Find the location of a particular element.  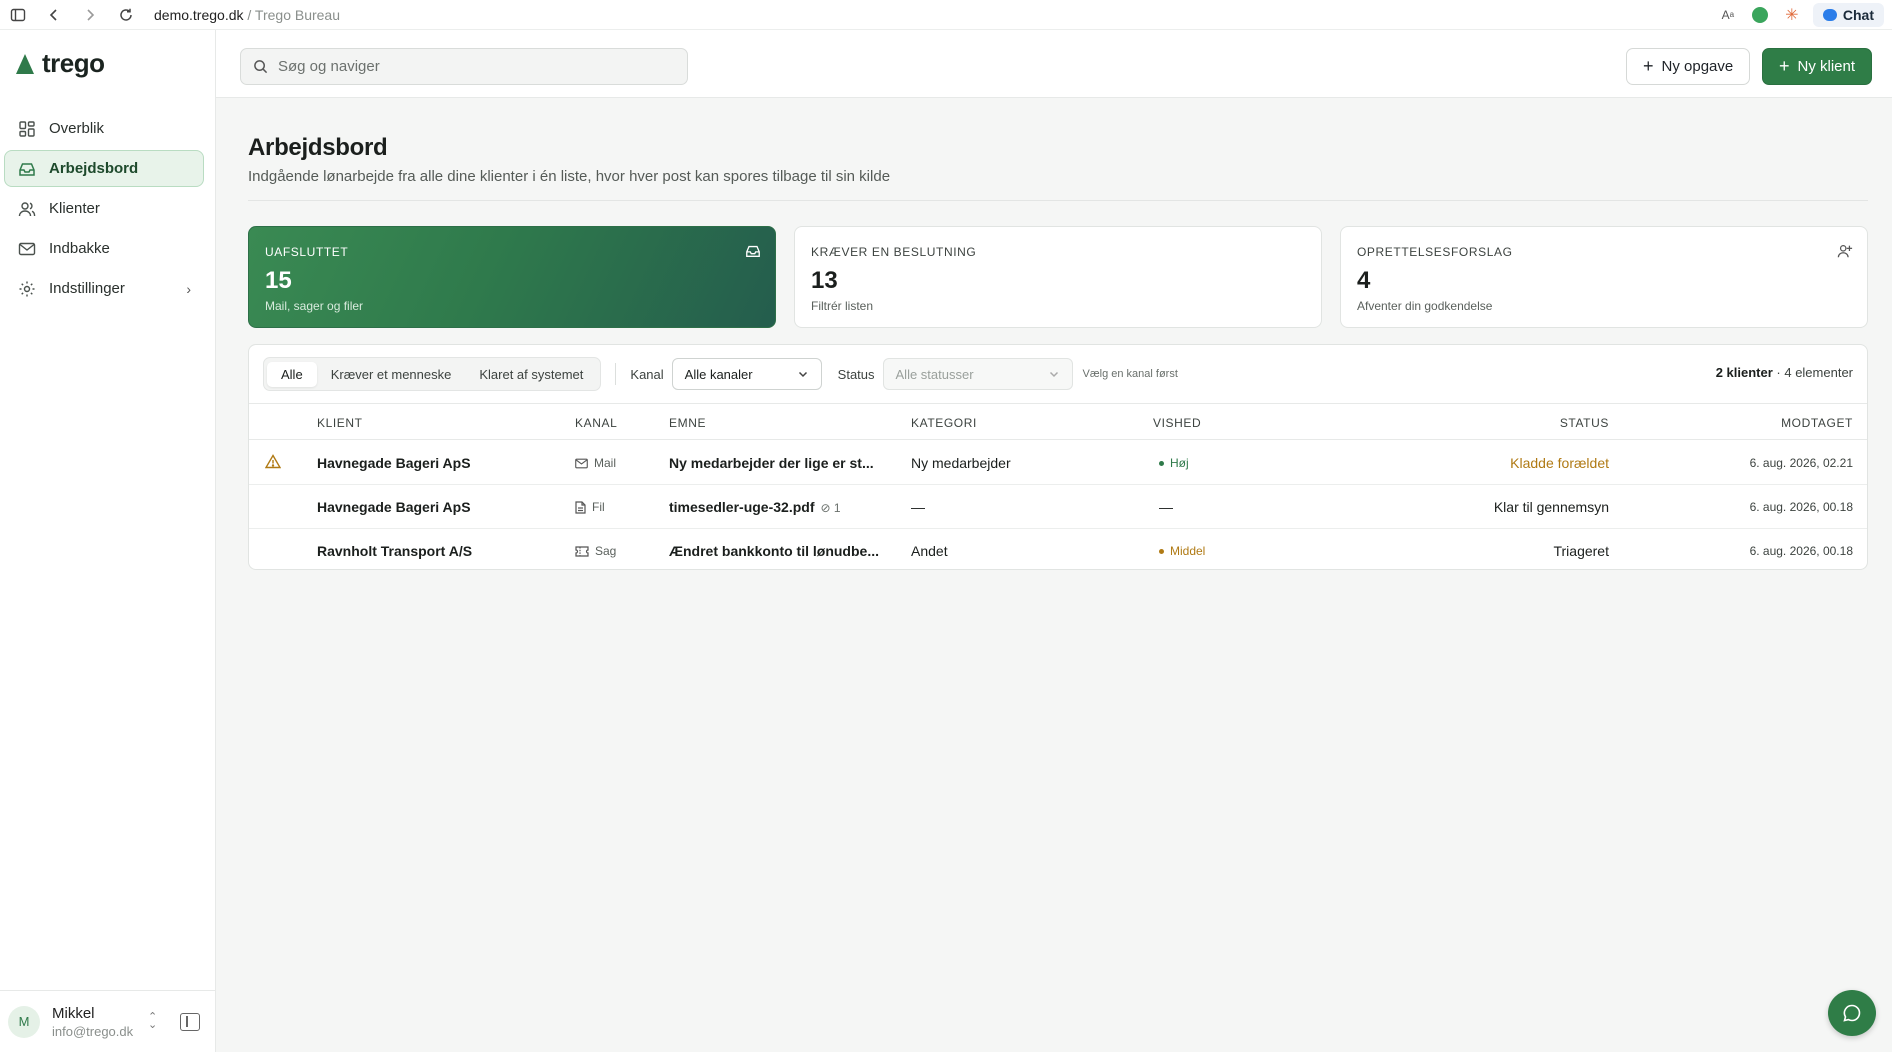

search-box is located at coordinates (464, 66).